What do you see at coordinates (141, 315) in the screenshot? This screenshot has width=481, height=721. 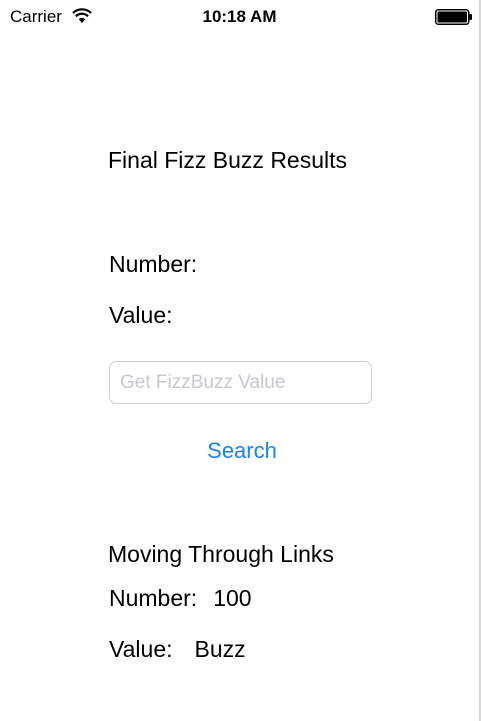 I see `result-value-label: Value:` at bounding box center [141, 315].